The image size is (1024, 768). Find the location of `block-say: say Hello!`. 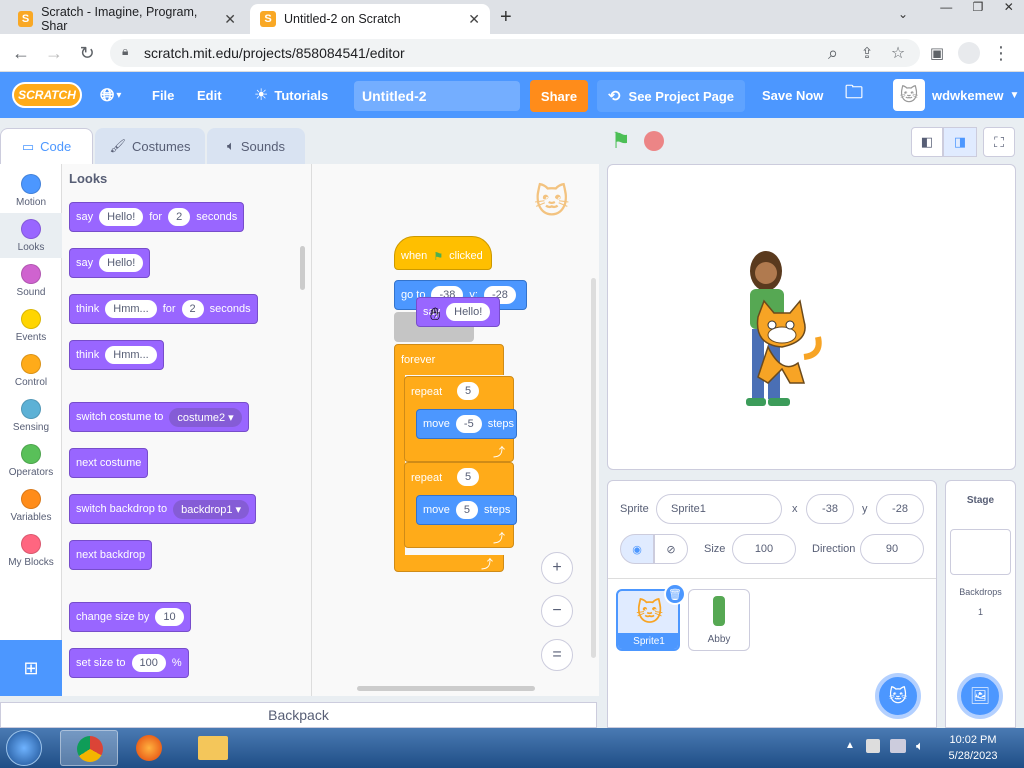

block-say: say Hello! is located at coordinates (110, 263).